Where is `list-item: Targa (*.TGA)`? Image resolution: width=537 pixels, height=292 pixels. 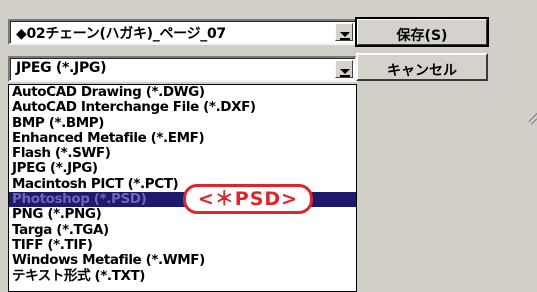 list-item: Targa (*.TGA) is located at coordinates (182, 230).